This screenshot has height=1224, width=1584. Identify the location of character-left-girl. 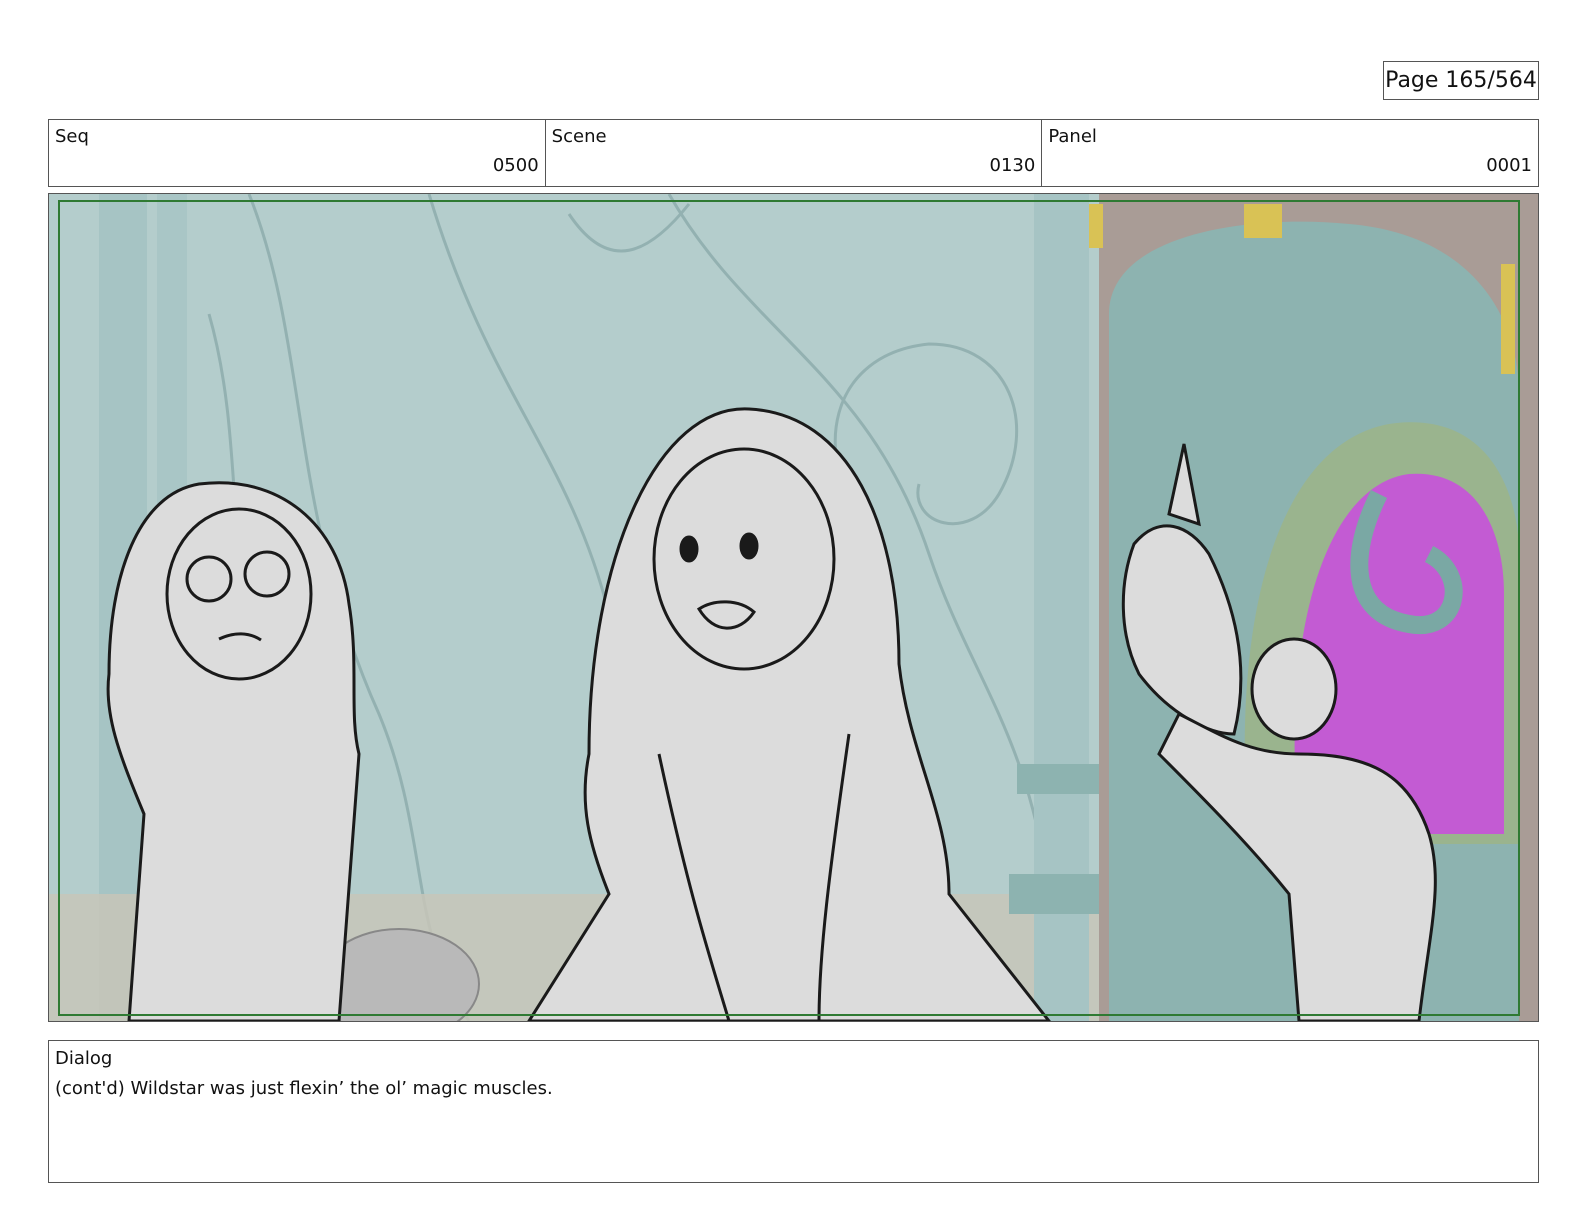
(233, 751).